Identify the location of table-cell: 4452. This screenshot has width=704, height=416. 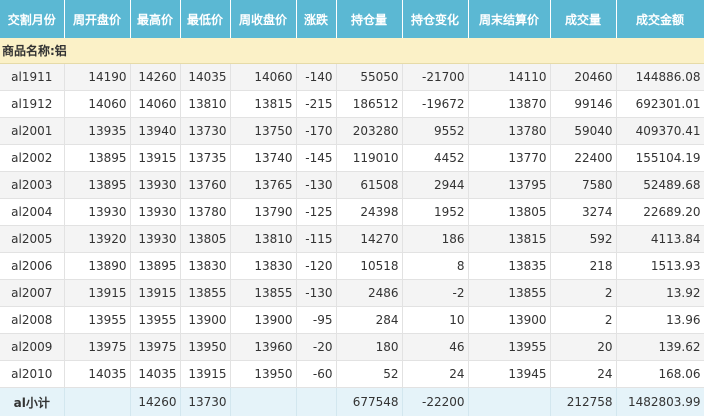
(435, 158).